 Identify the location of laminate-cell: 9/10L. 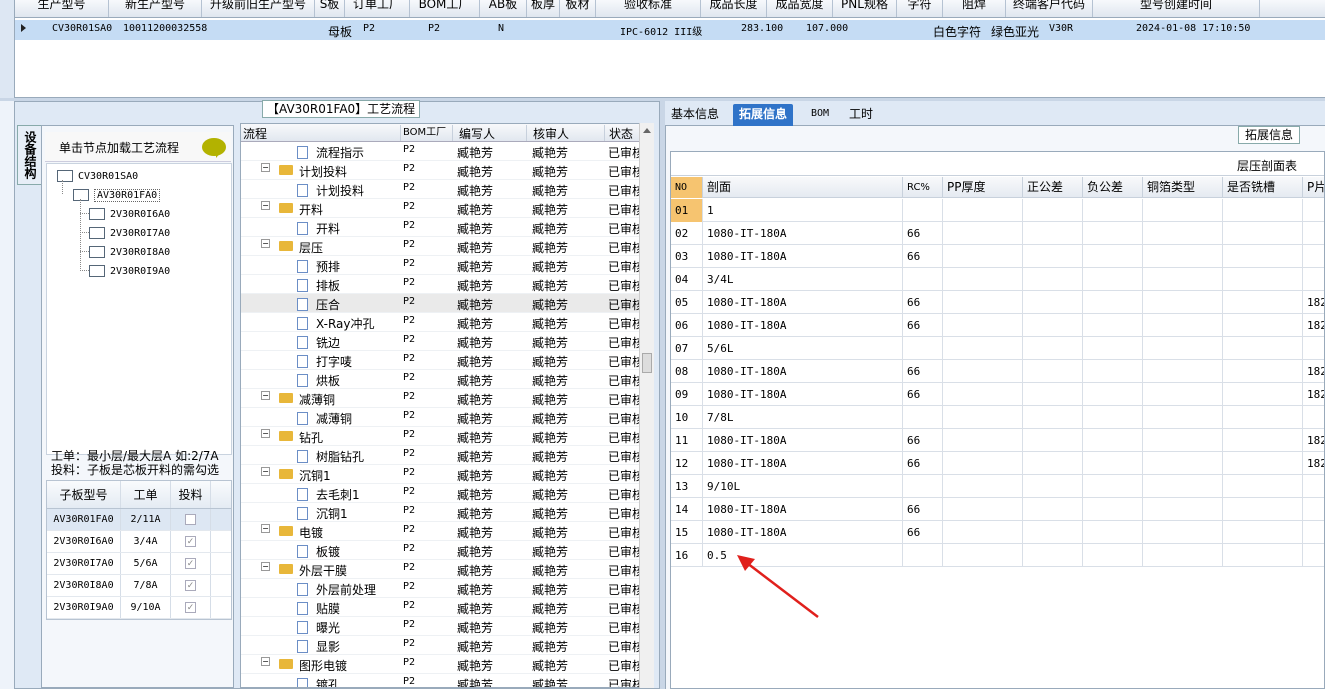
(803, 486).